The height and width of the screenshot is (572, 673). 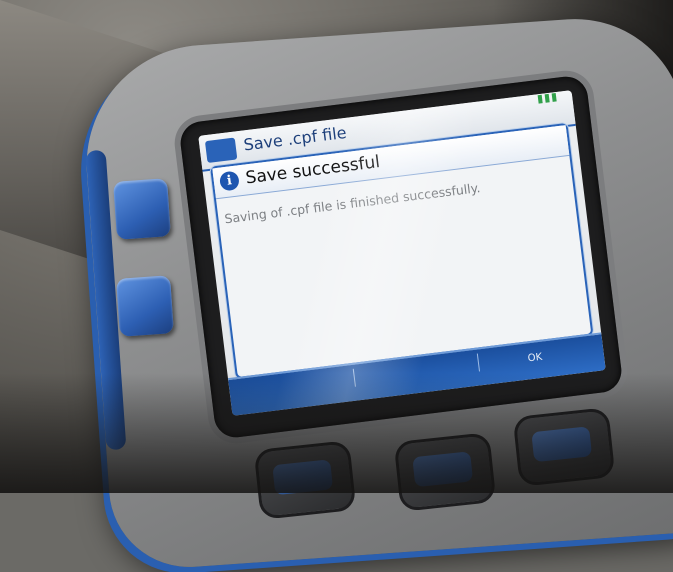 What do you see at coordinates (221, 150) in the screenshot?
I see `header-app-icon` at bounding box center [221, 150].